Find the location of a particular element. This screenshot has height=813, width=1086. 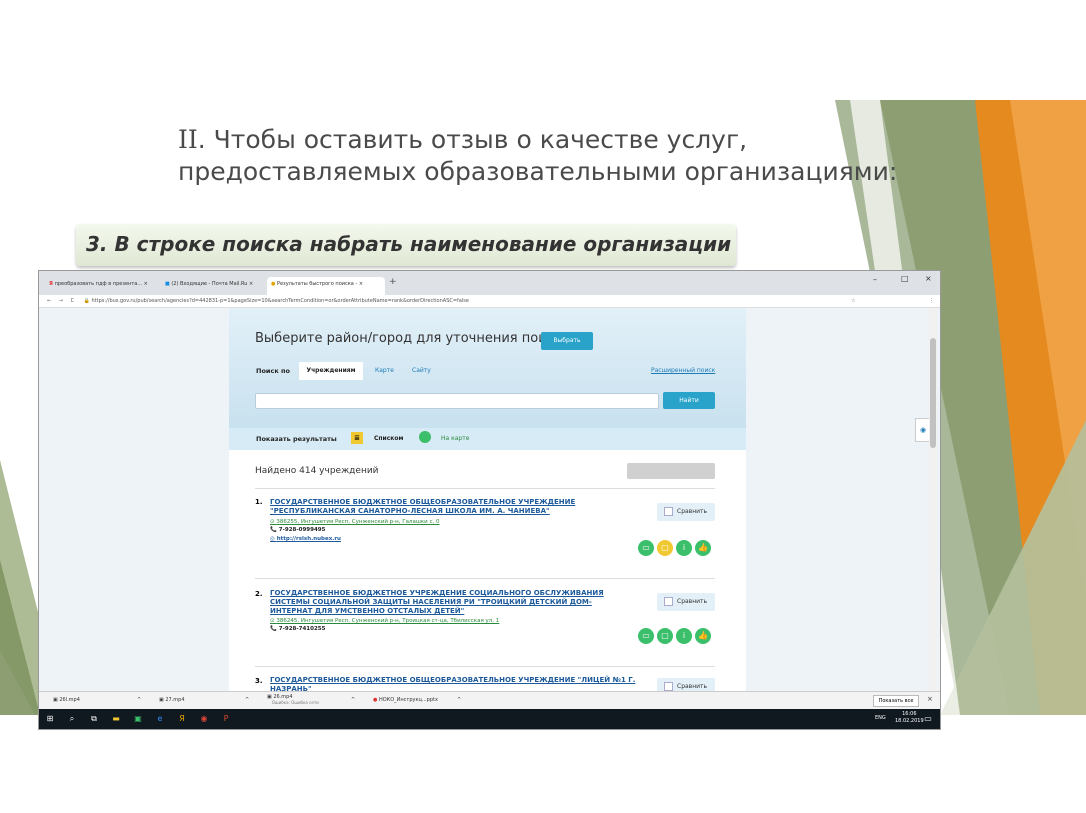

browser-tab-2-label: (2) Входящие - Почта Mail.Ru is located at coordinates (209, 284).